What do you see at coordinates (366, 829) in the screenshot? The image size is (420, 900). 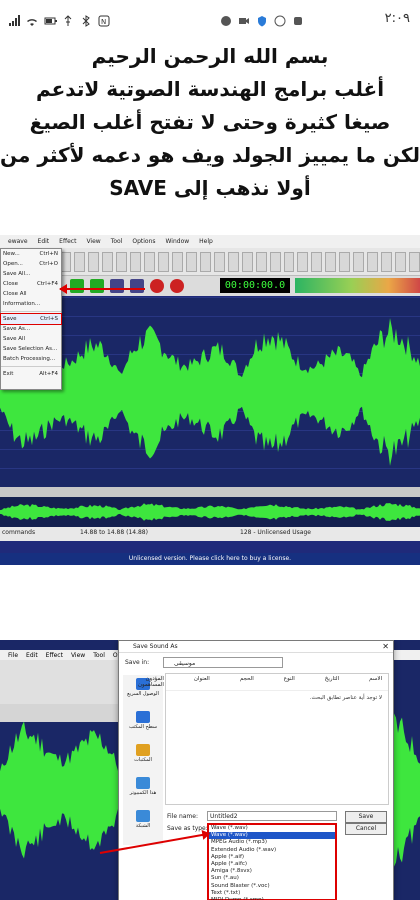 I see `cancel-button: Cancel` at bounding box center [366, 829].